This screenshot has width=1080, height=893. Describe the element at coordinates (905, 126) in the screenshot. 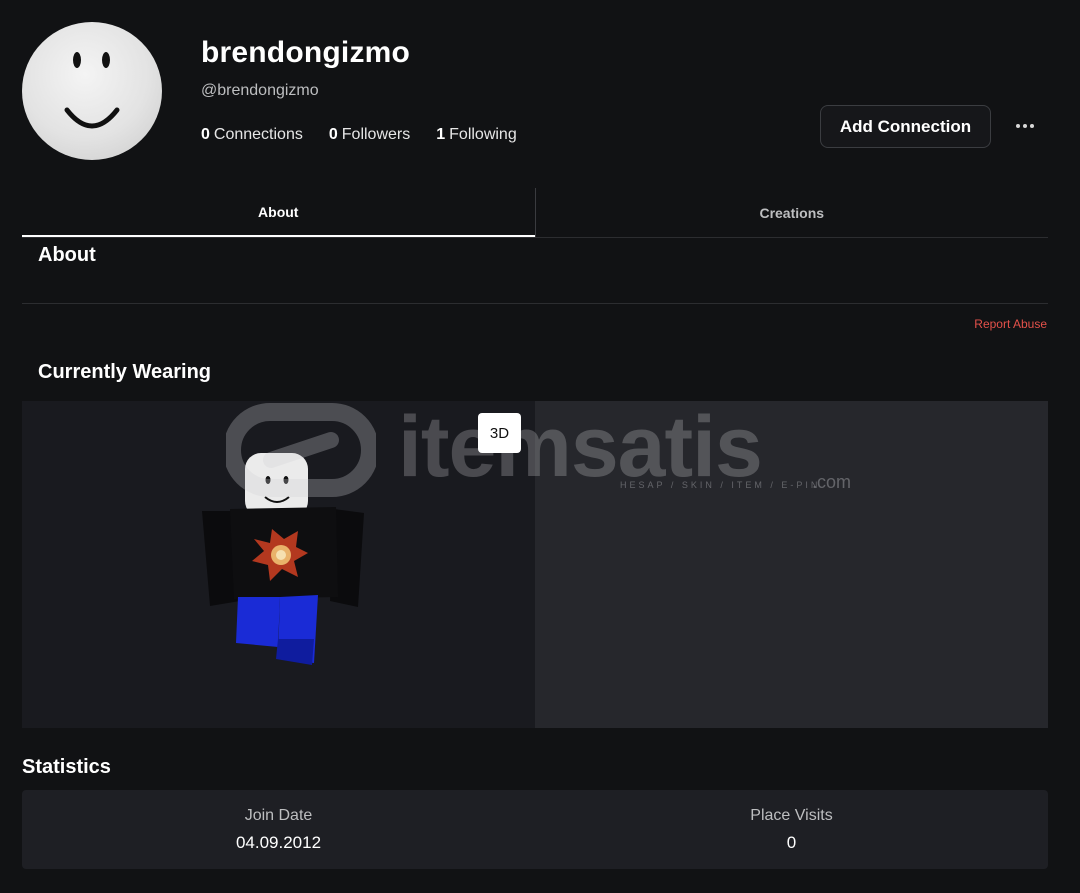

I see `add-connection-button: Add Connection` at that location.